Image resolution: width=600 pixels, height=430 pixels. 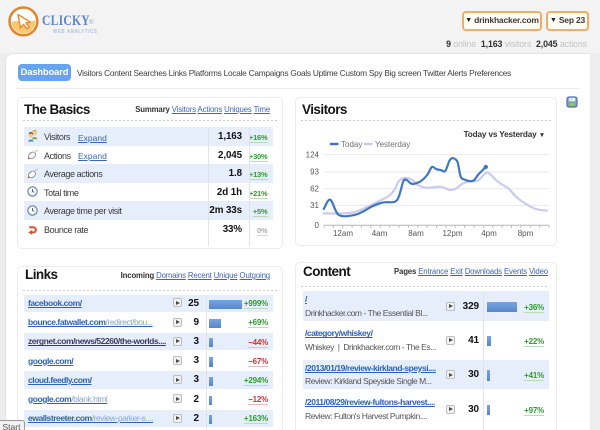 What do you see at coordinates (392, 144) in the screenshot?
I see `svg-text: Yesterday` at bounding box center [392, 144].